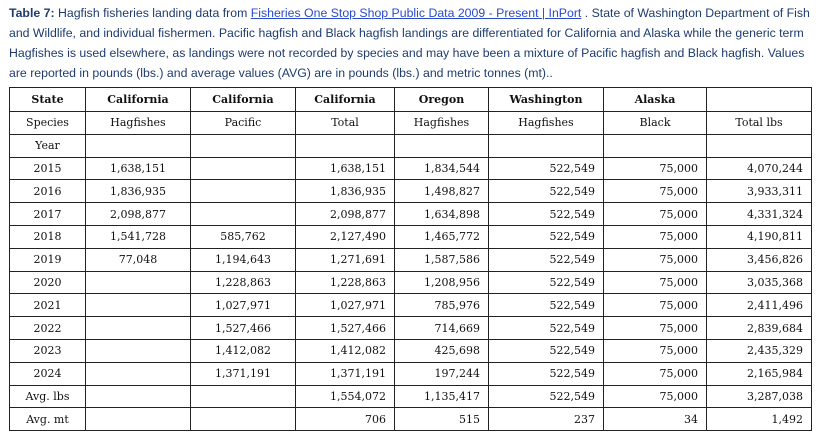 The image size is (820, 439). What do you see at coordinates (345, 373) in the screenshot?
I see `table-cell: 1,371,191` at bounding box center [345, 373].